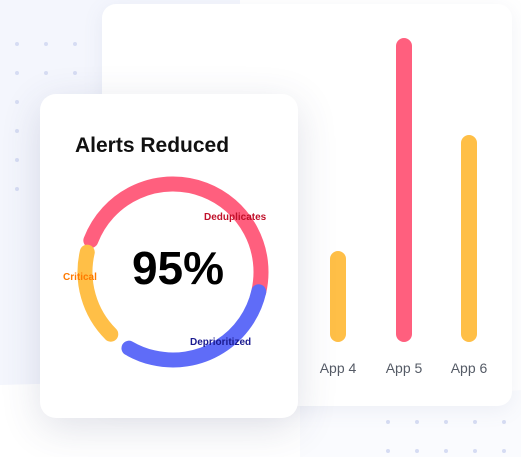 The image size is (521, 457). Describe the element at coordinates (469, 368) in the screenshot. I see `bar-label-app-6: App 6` at that location.